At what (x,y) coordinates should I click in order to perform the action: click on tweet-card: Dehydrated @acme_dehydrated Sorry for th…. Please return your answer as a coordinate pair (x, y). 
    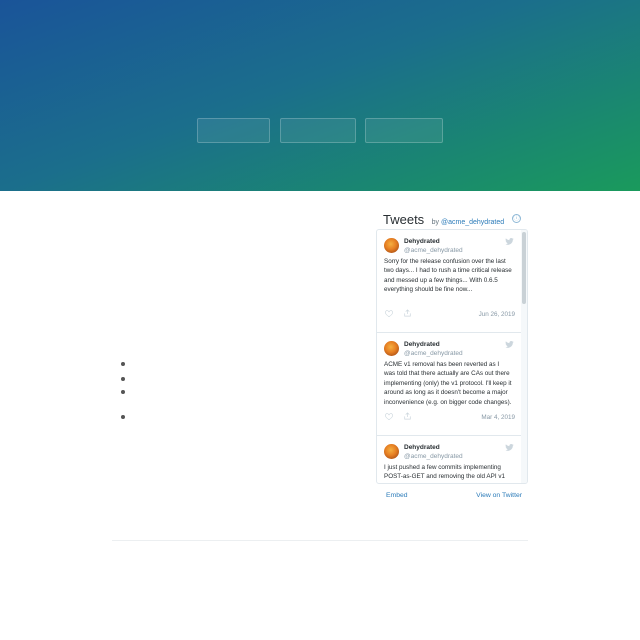
    Looking at the image, I should click on (450, 281).